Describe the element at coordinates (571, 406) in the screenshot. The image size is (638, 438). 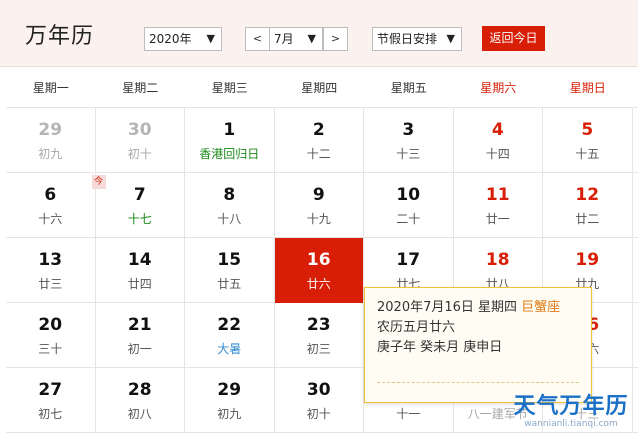
I see `logo-text: 天气万年历` at that location.